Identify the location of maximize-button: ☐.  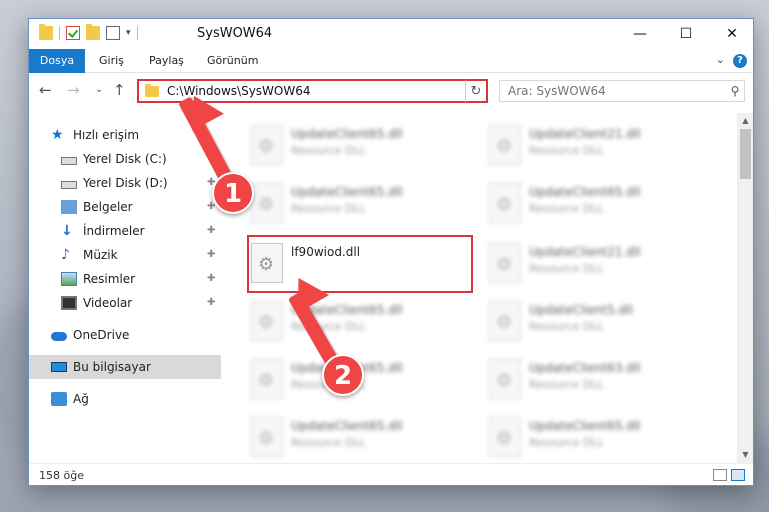
(686, 34).